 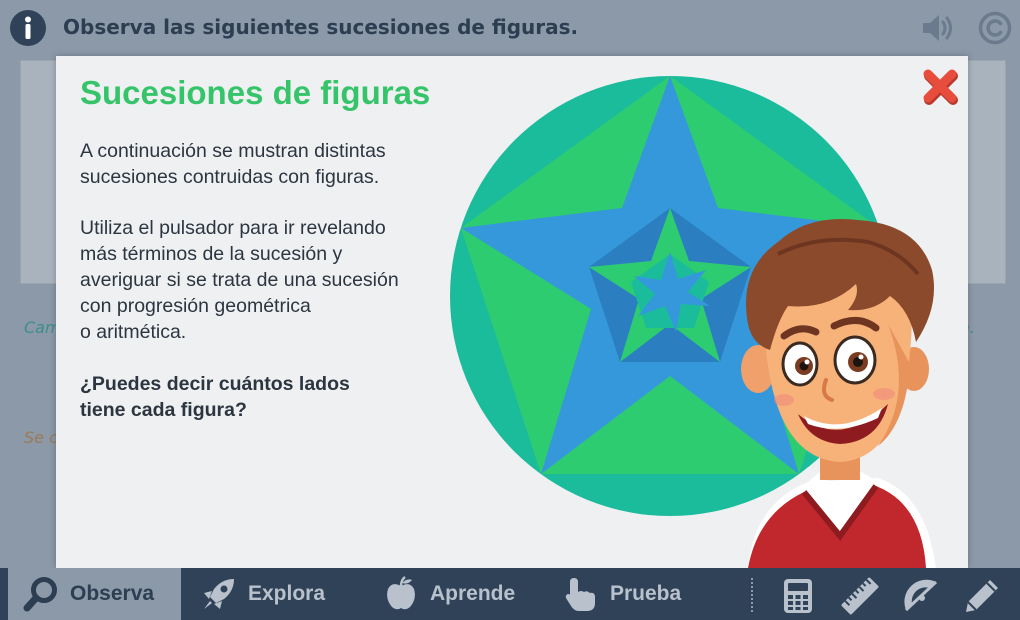 I want to click on text-line: sucesiones contruidas con figuras., so click(x=230, y=177).